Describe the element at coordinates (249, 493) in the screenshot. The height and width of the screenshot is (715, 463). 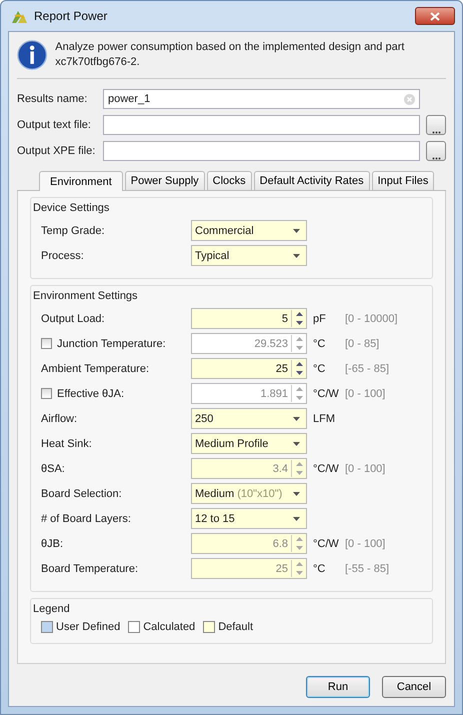
I see `dropdown: Medium (10"x10")` at that location.